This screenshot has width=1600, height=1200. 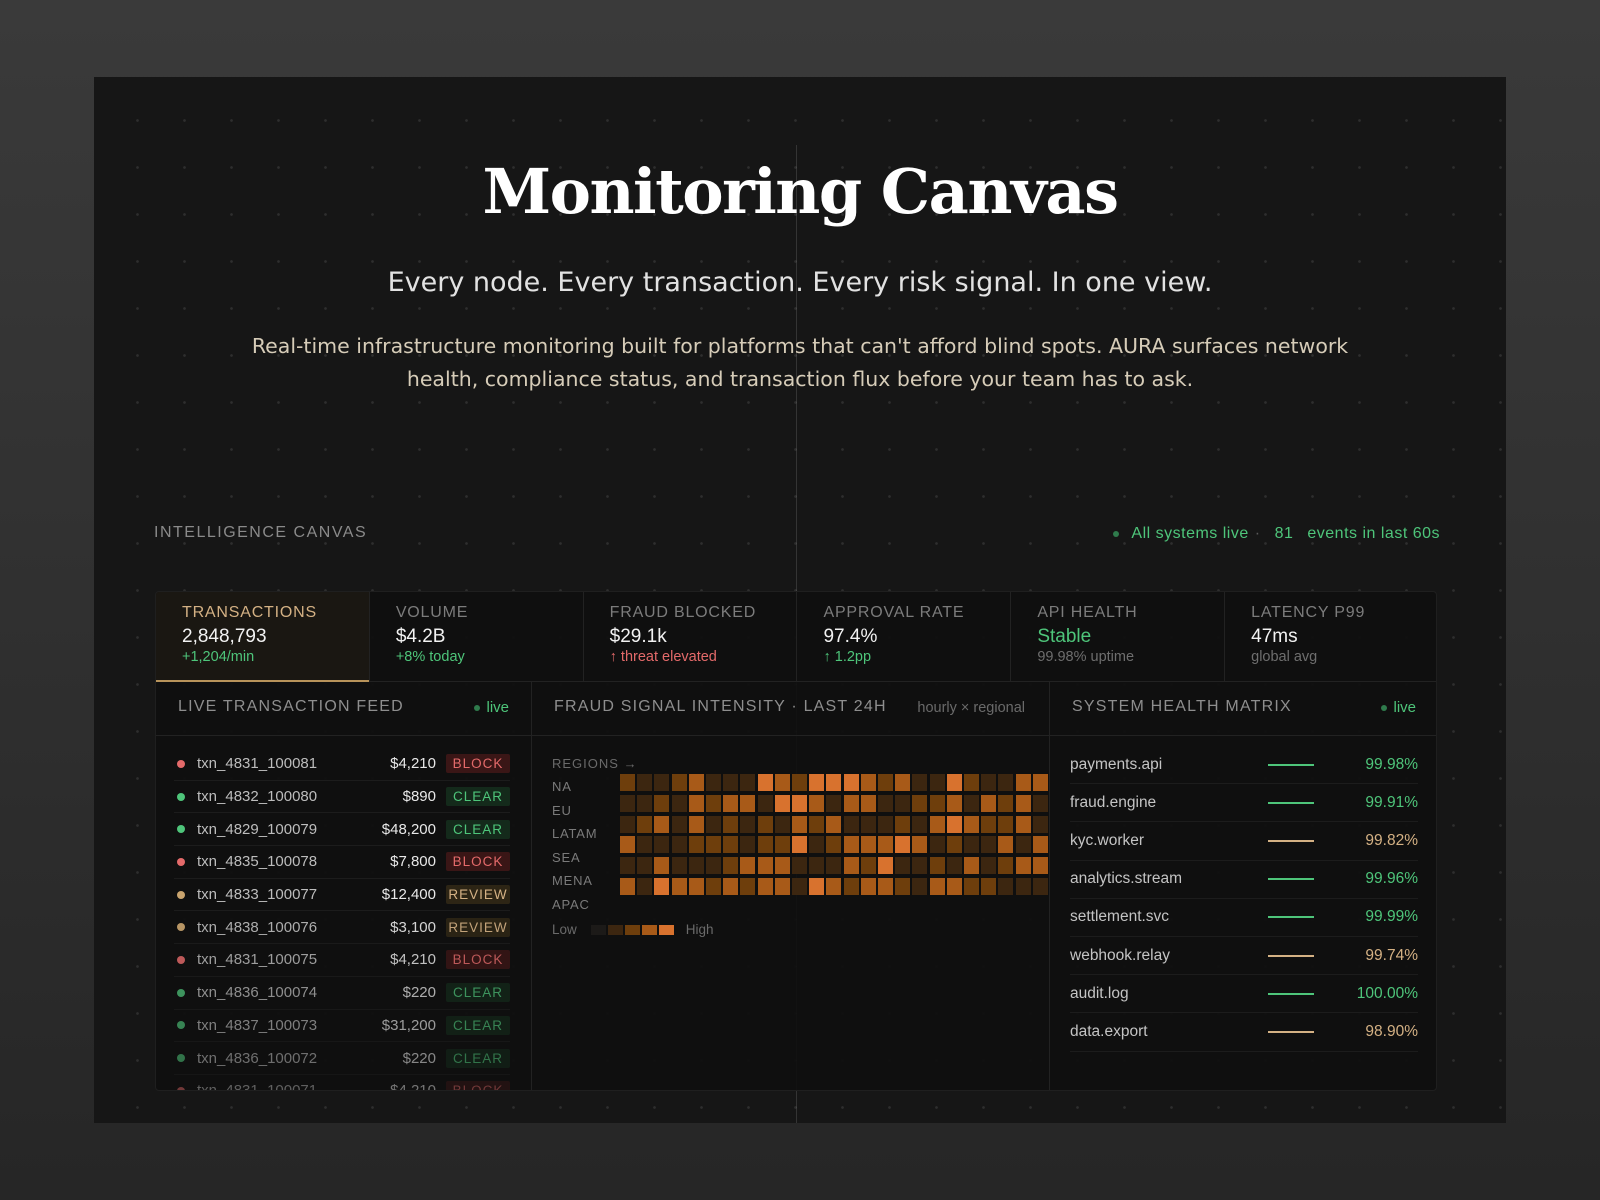 What do you see at coordinates (1244, 803) in the screenshot?
I see `health-row: fraud.engine 99.91%` at bounding box center [1244, 803].